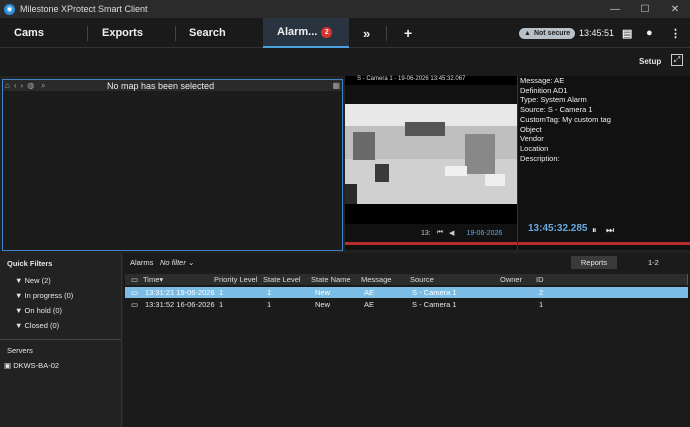 This screenshot has width=690, height=427. Describe the element at coordinates (650, 61) in the screenshot. I see `setup-button: Setup` at that location.